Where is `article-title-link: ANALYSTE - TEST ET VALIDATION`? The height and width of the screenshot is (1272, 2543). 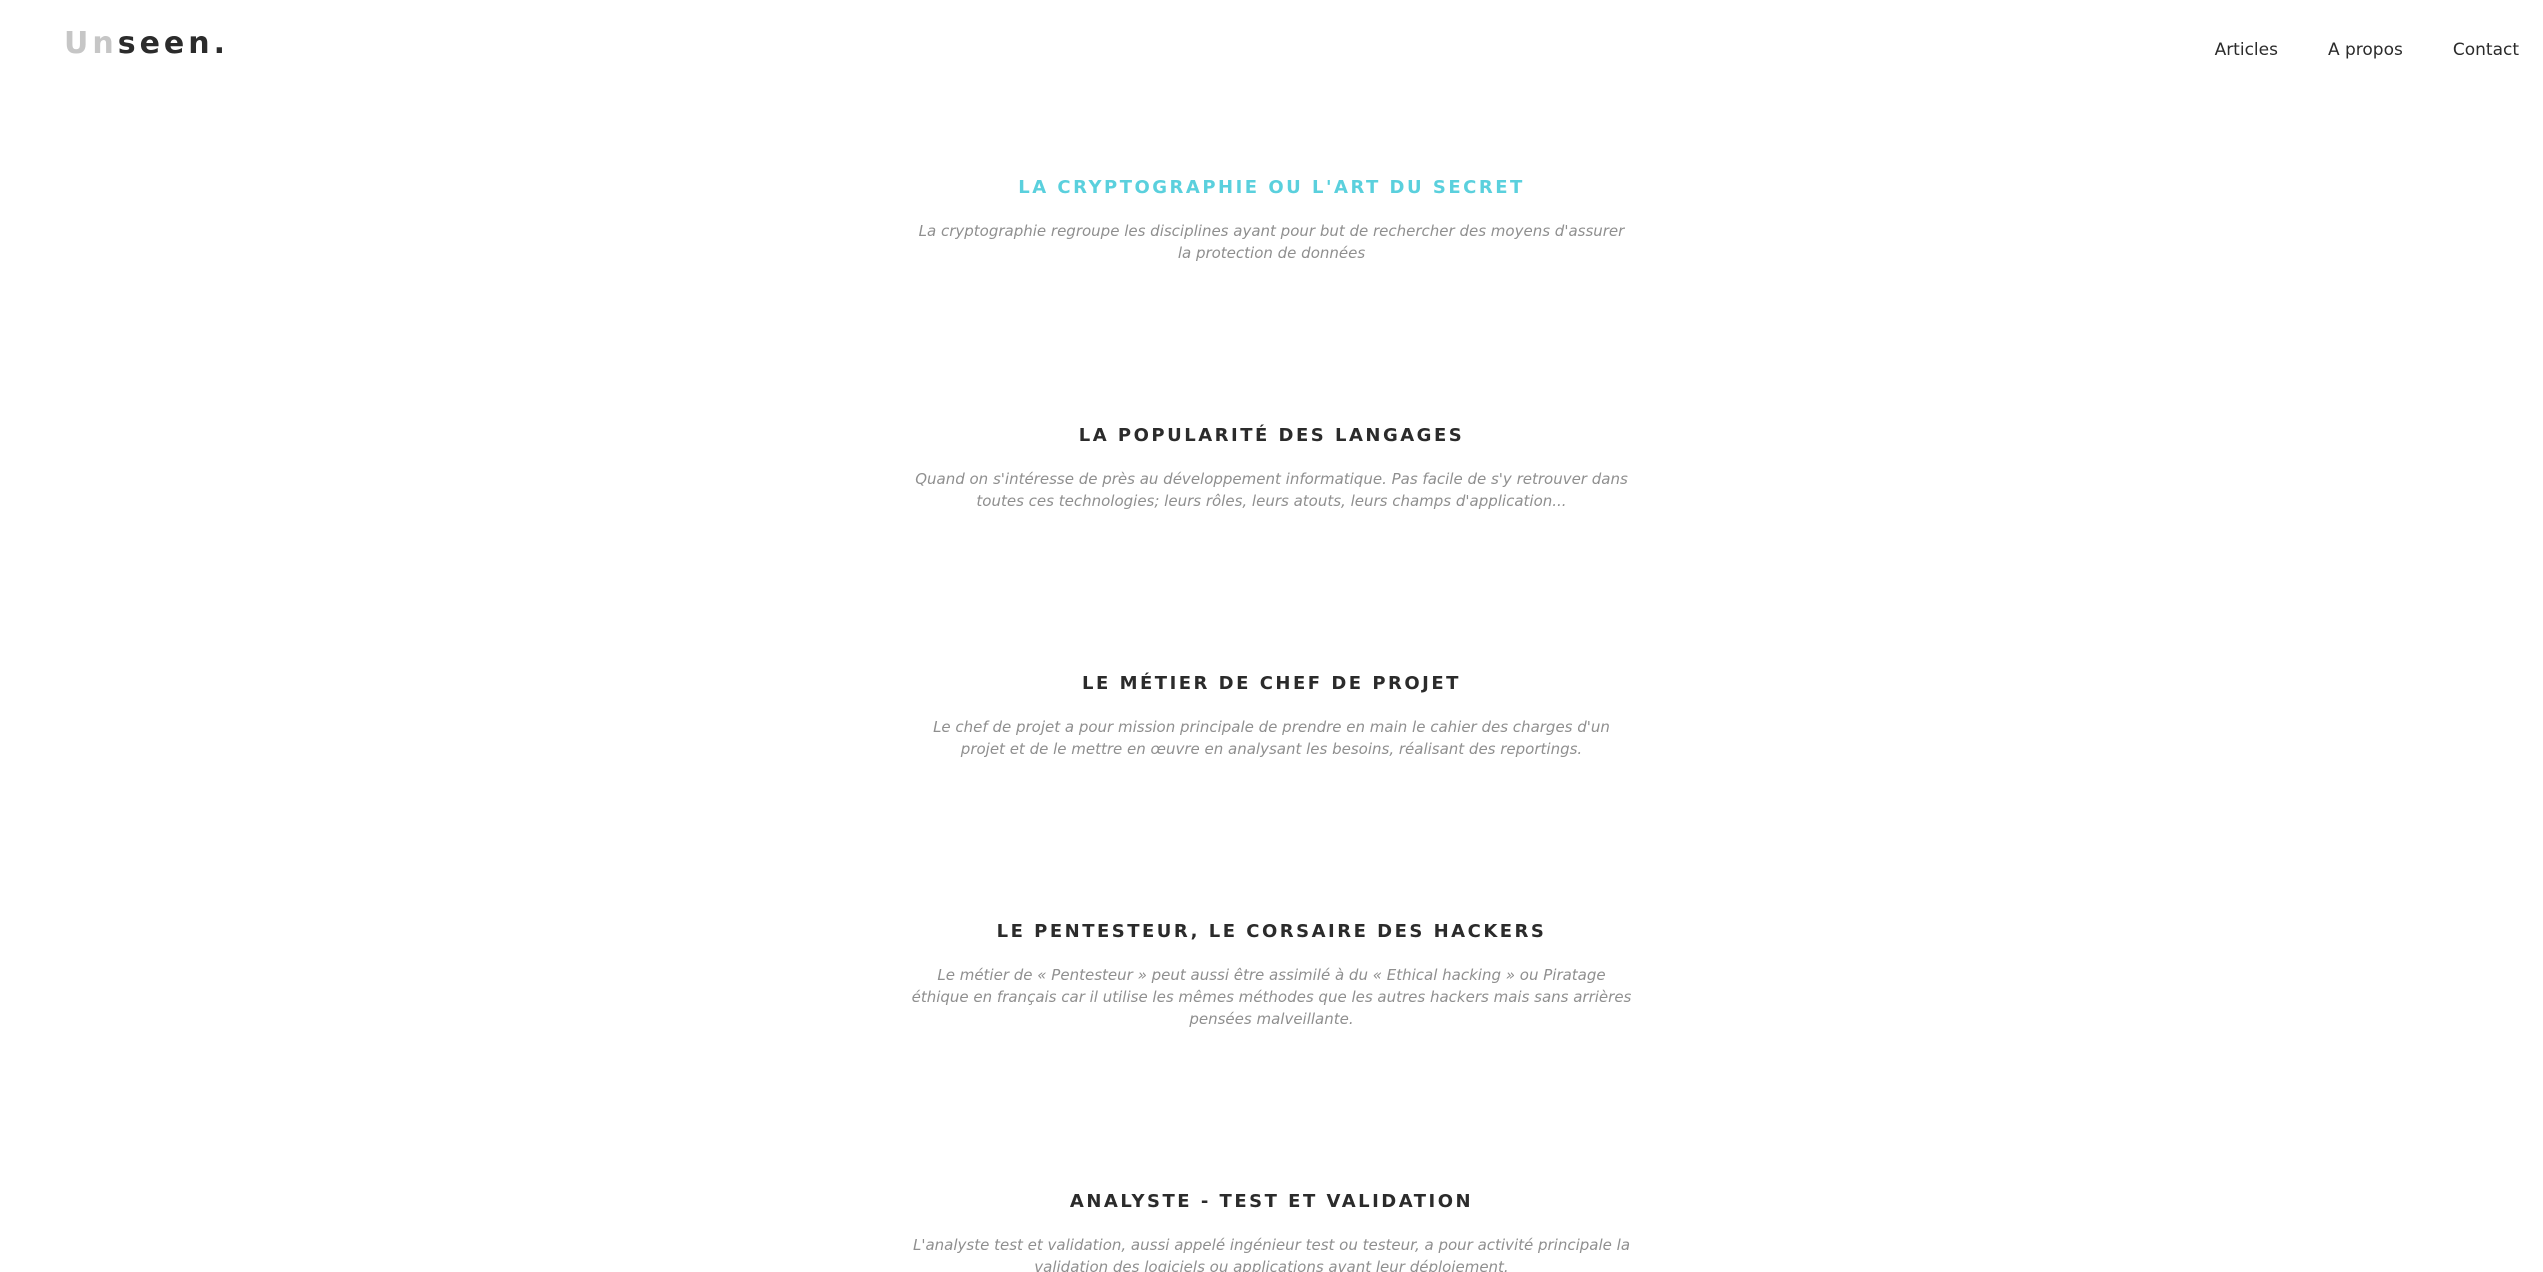 article-title-link: ANALYSTE - TEST ET VALIDATION is located at coordinates (1272, 1201).